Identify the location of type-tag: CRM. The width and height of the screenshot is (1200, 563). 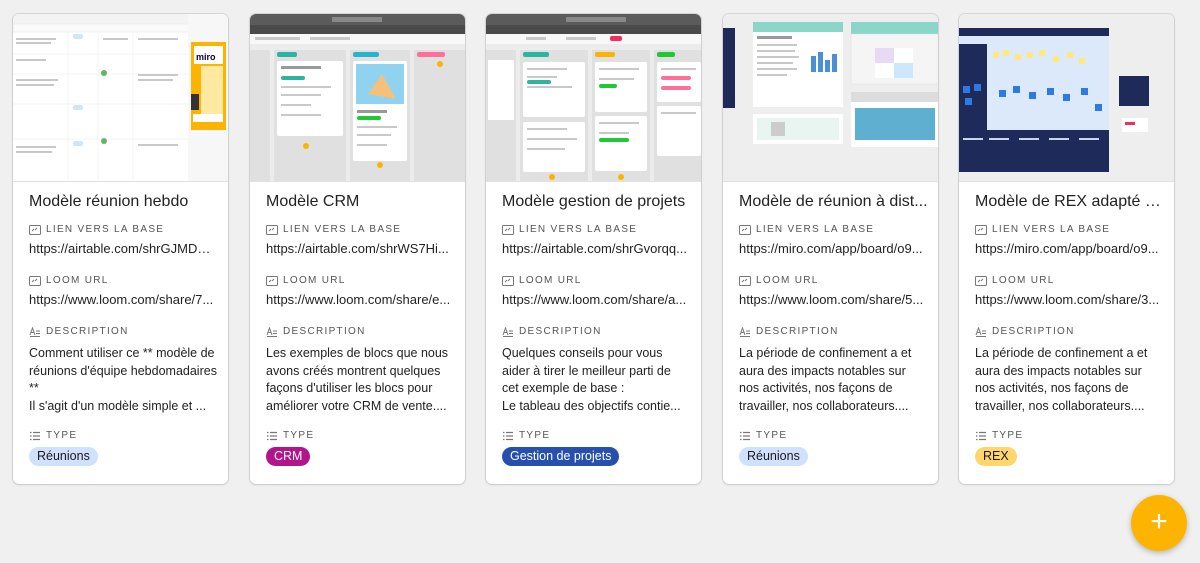
(288, 456).